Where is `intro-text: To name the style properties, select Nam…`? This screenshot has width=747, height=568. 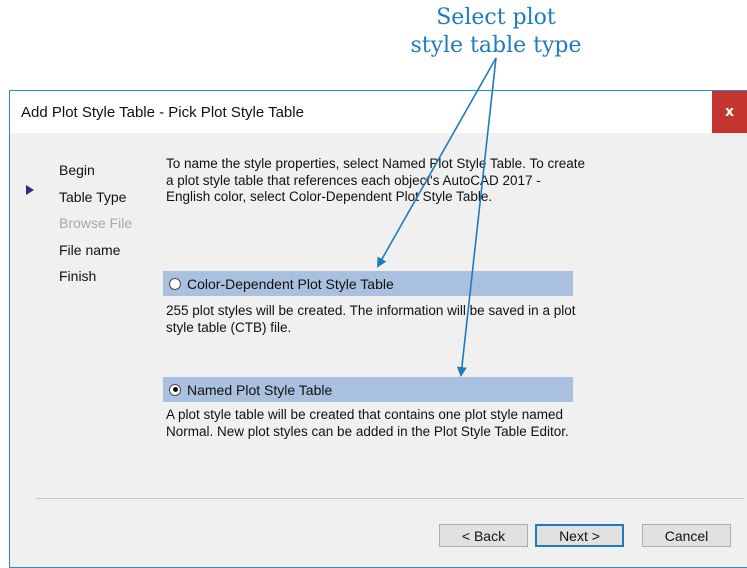
intro-text: To name the style properties, select Nam… is located at coordinates (375, 180).